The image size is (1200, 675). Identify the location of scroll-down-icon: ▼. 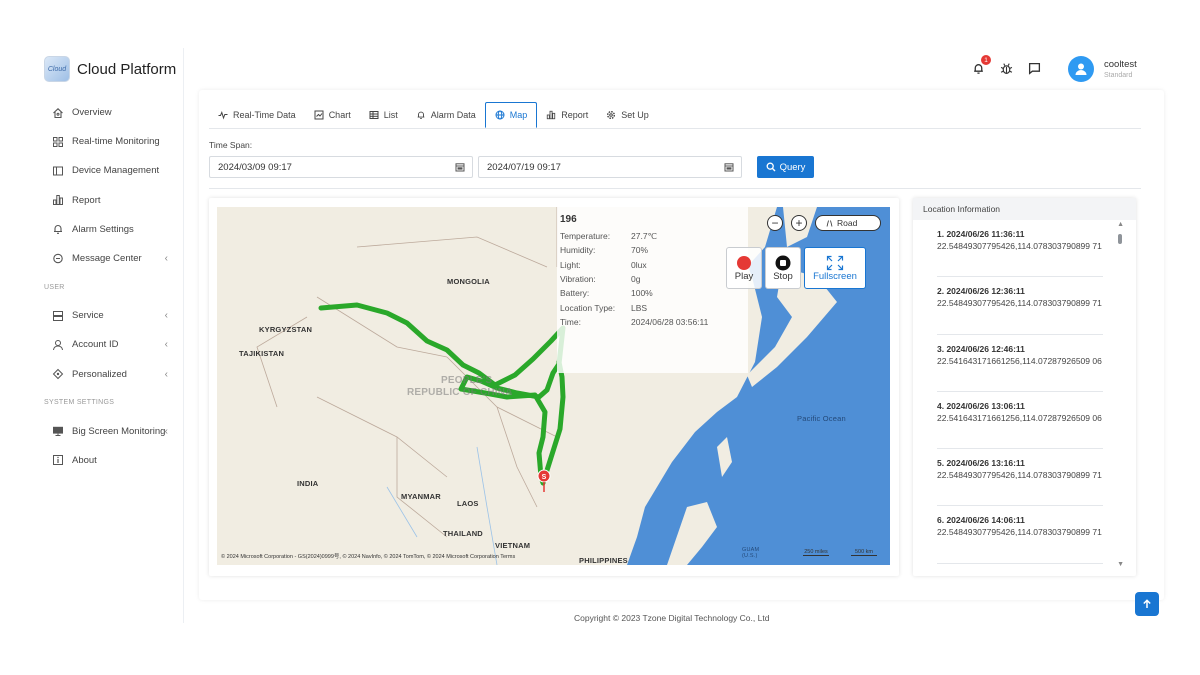
(1120, 564).